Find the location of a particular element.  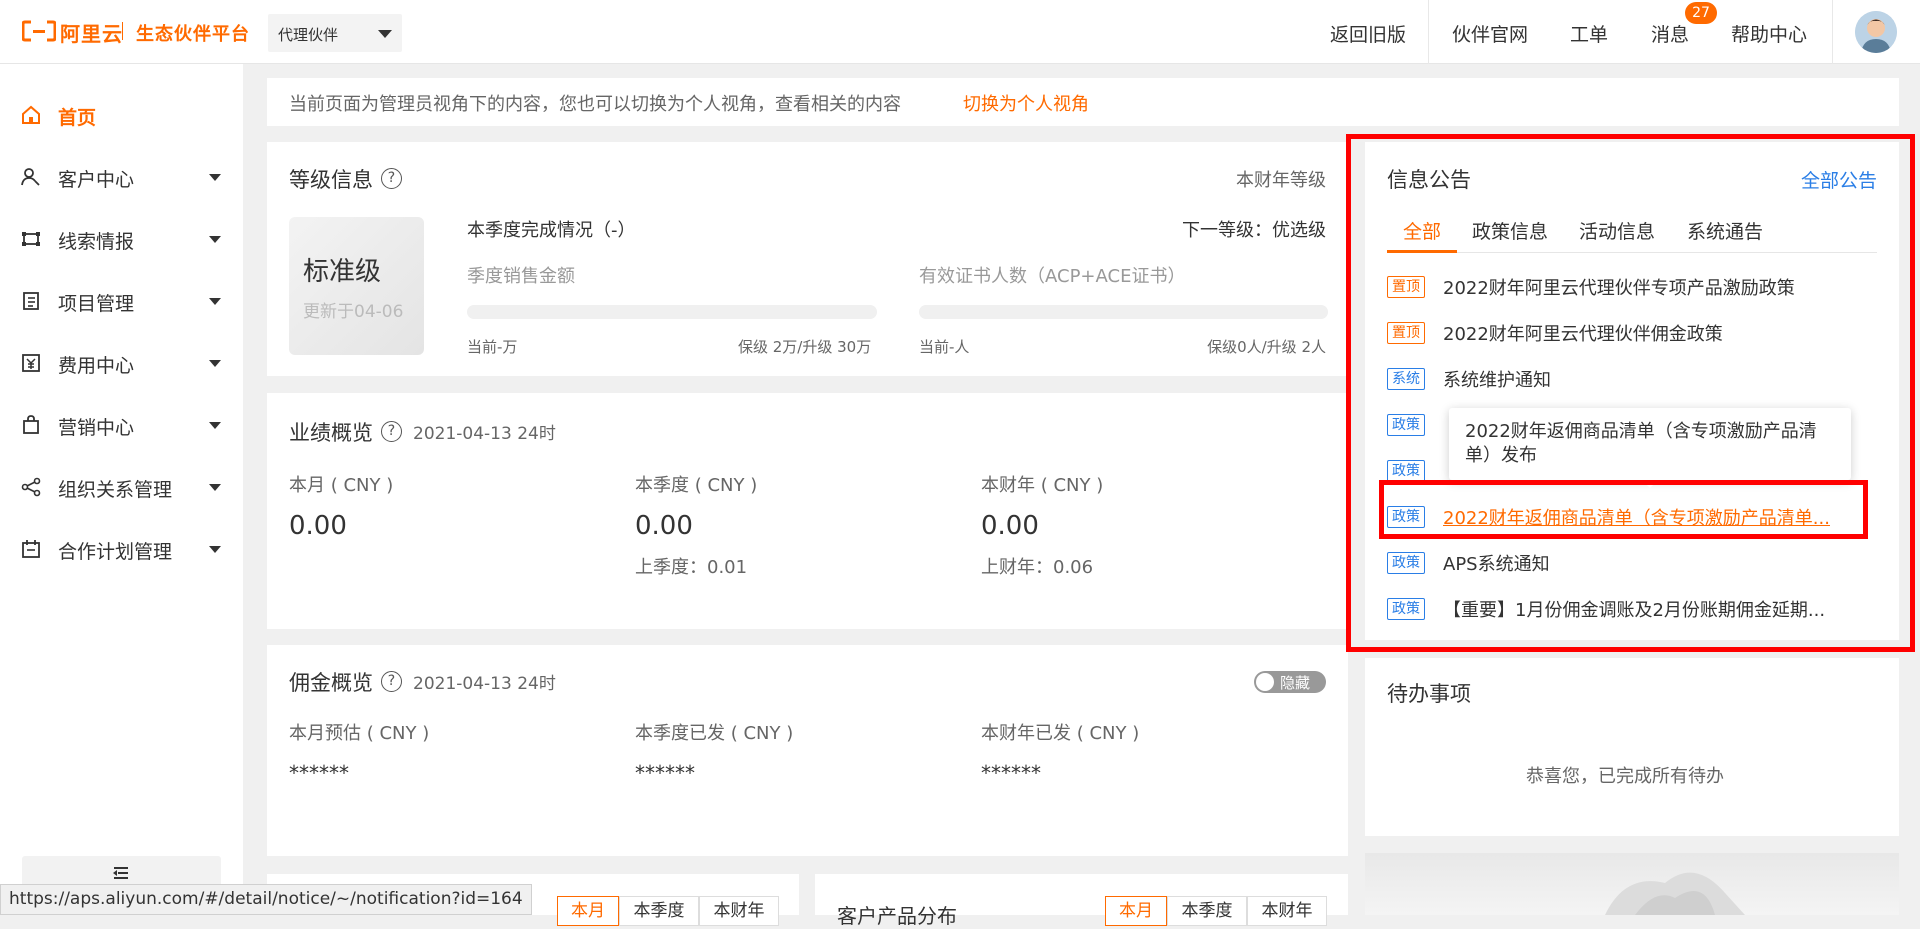

role-select: 代理伙伴 is located at coordinates (335, 33).